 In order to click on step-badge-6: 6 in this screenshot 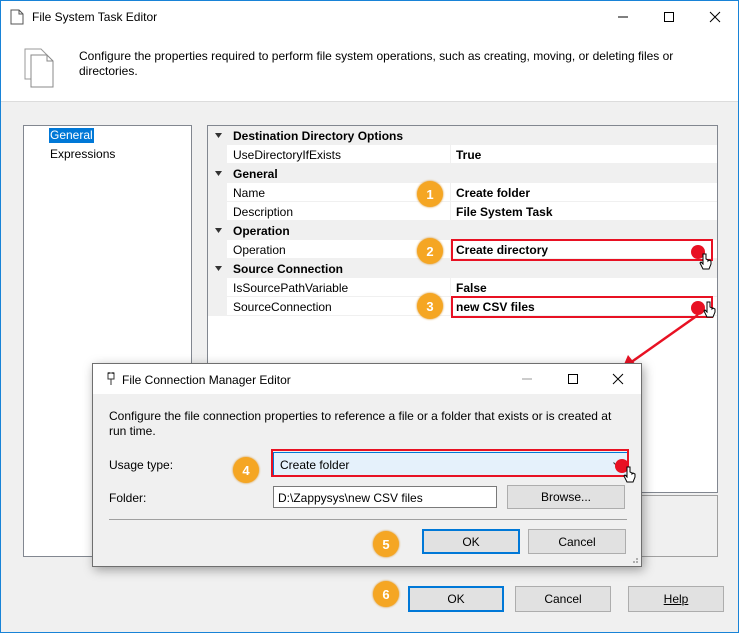, I will do `click(386, 594)`.